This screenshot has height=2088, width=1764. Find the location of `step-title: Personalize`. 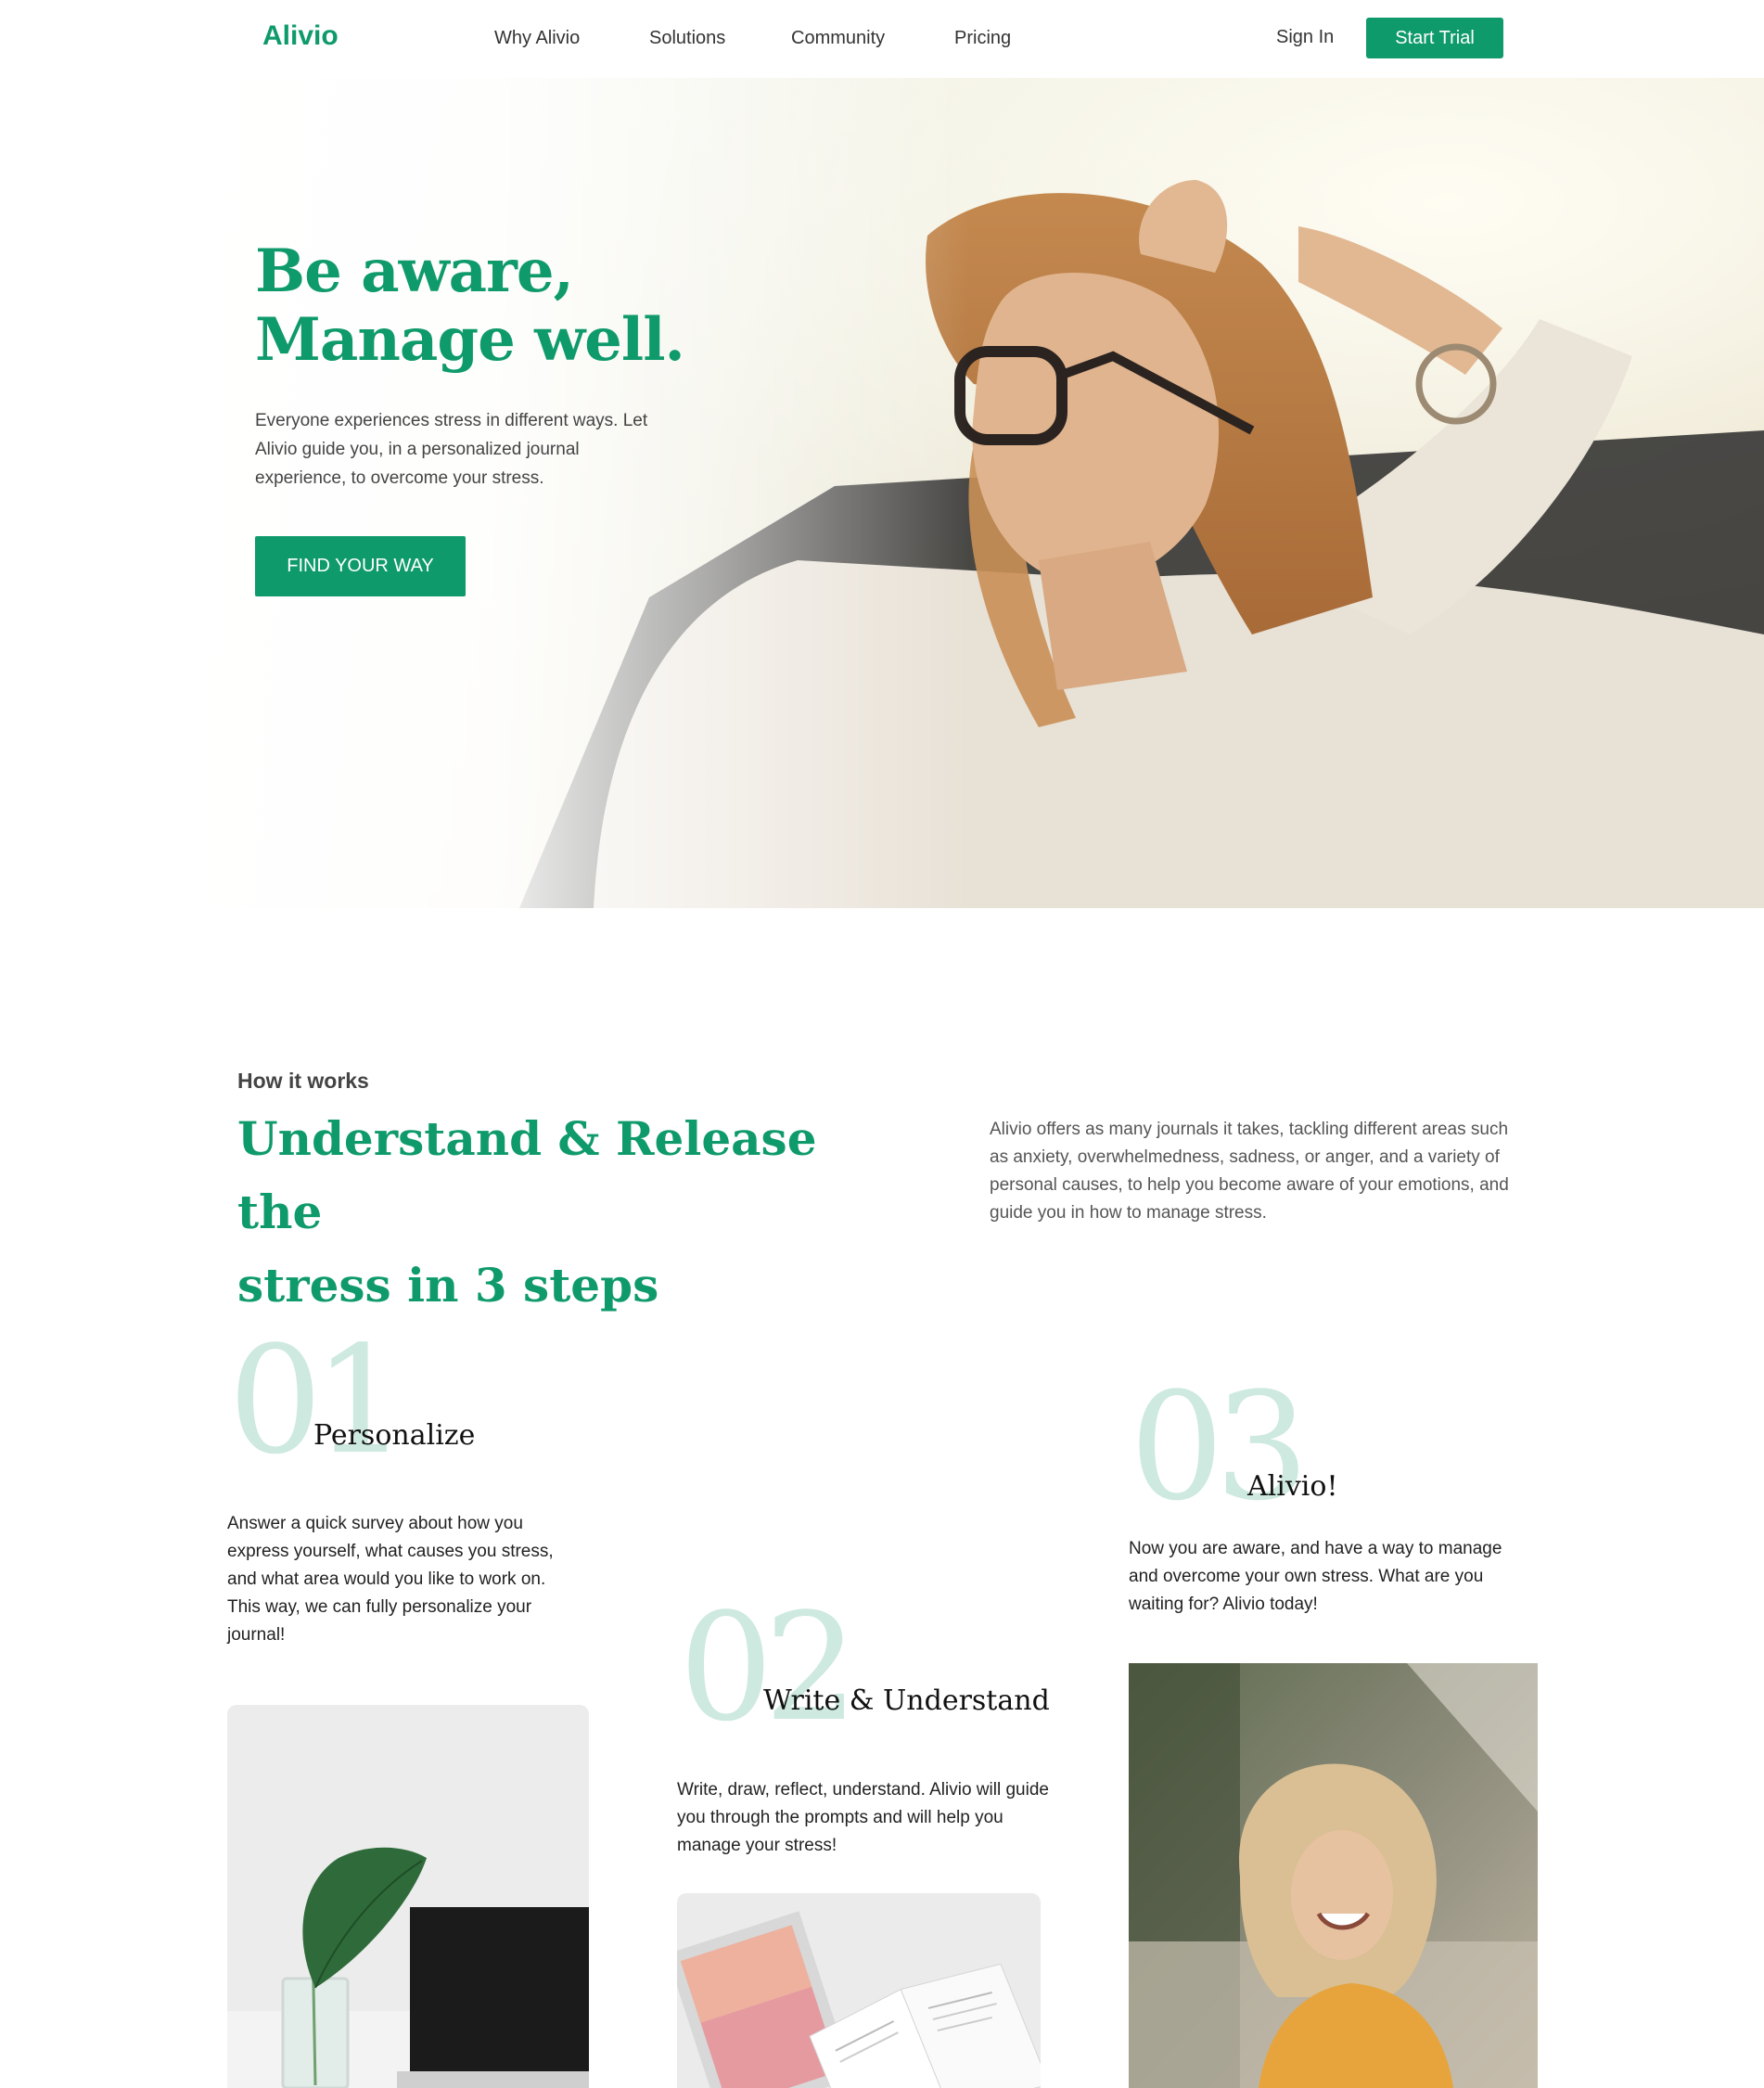

step-title: Personalize is located at coordinates (394, 1435).